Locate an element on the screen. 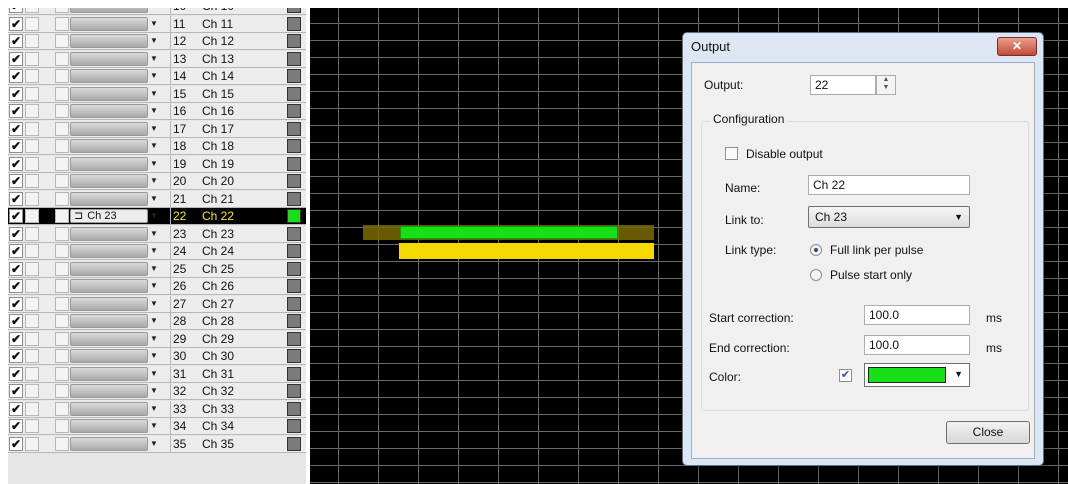 The width and height of the screenshot is (1068, 484). channel-row: ✔ ▼ 11 Ch 11 is located at coordinates (157, 24).